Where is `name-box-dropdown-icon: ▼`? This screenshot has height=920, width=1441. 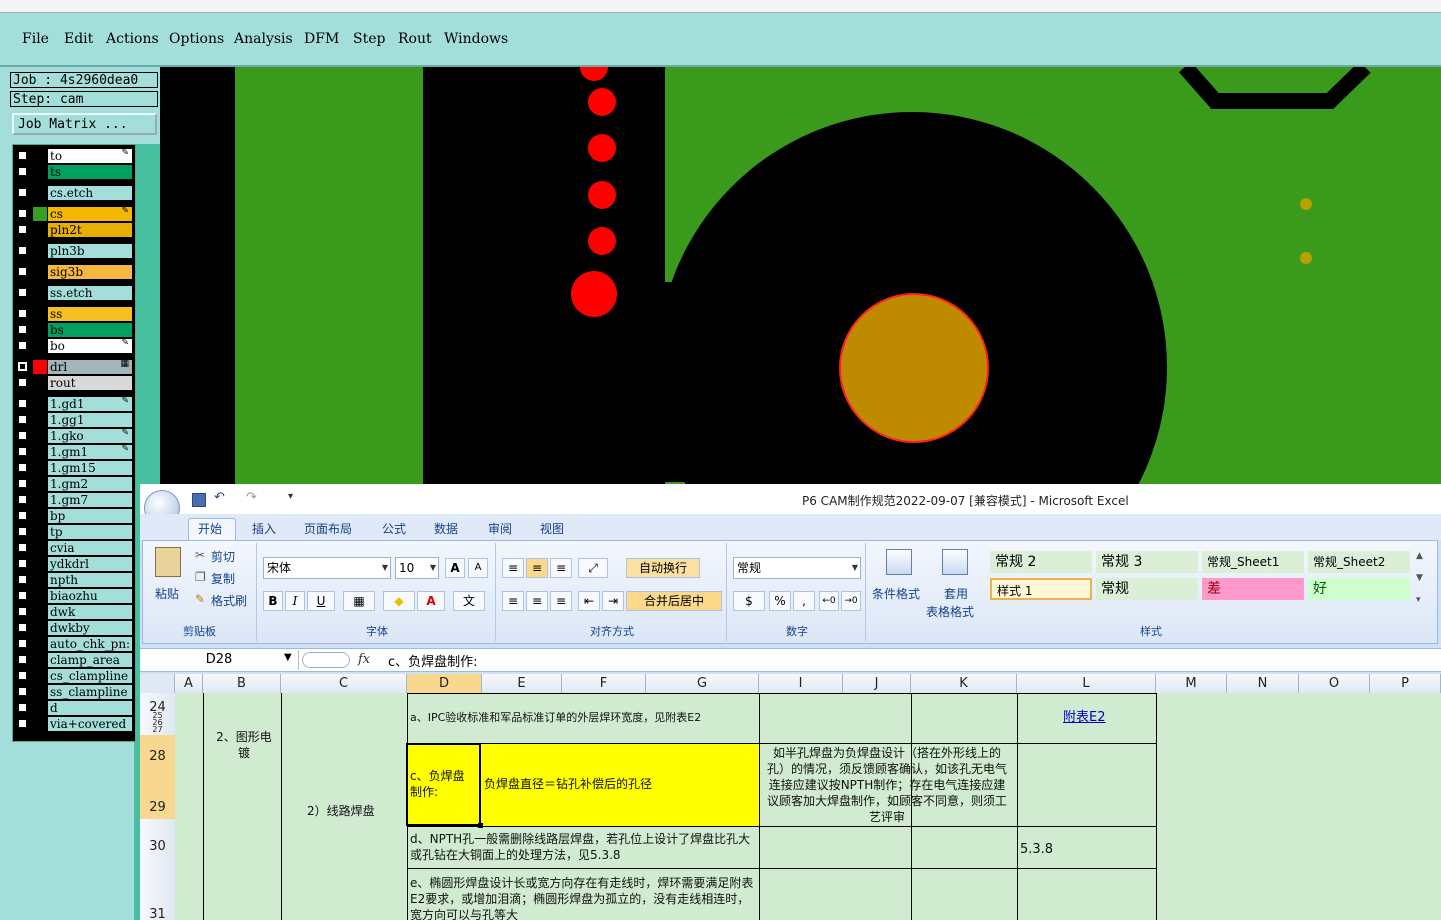 name-box-dropdown-icon: ▼ is located at coordinates (288, 657).